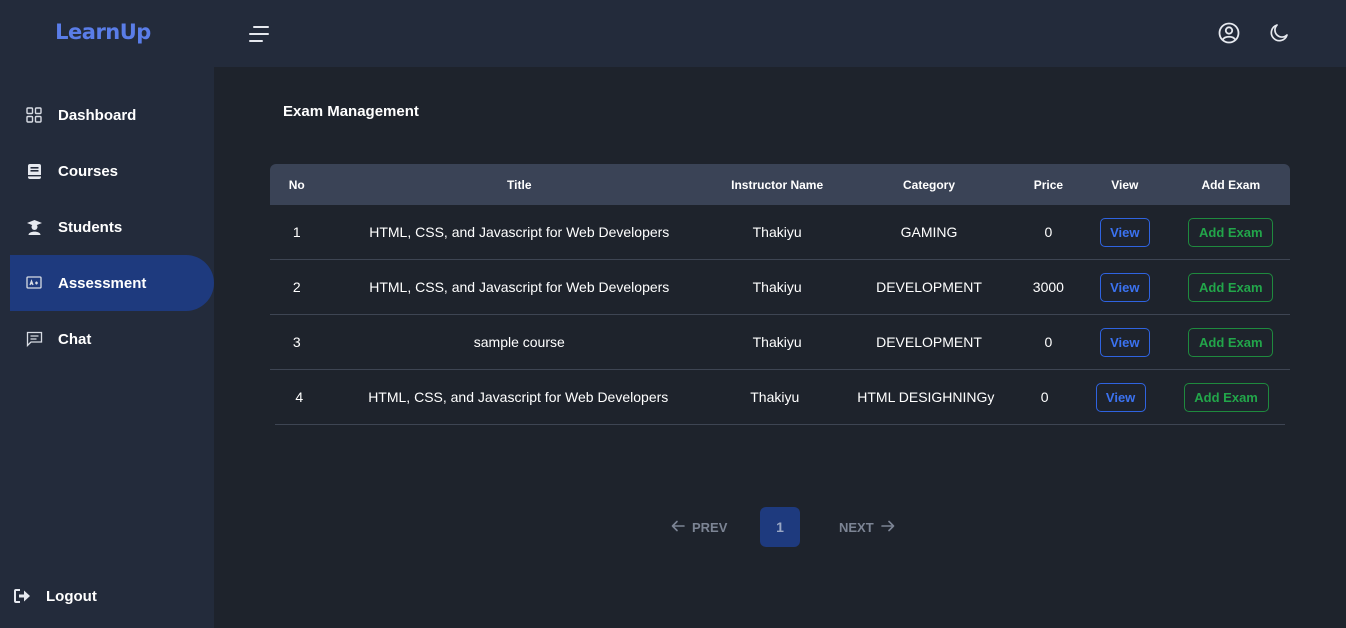 This screenshot has width=1346, height=628. What do you see at coordinates (519, 184) in the screenshot?
I see `header-title: Title` at bounding box center [519, 184].